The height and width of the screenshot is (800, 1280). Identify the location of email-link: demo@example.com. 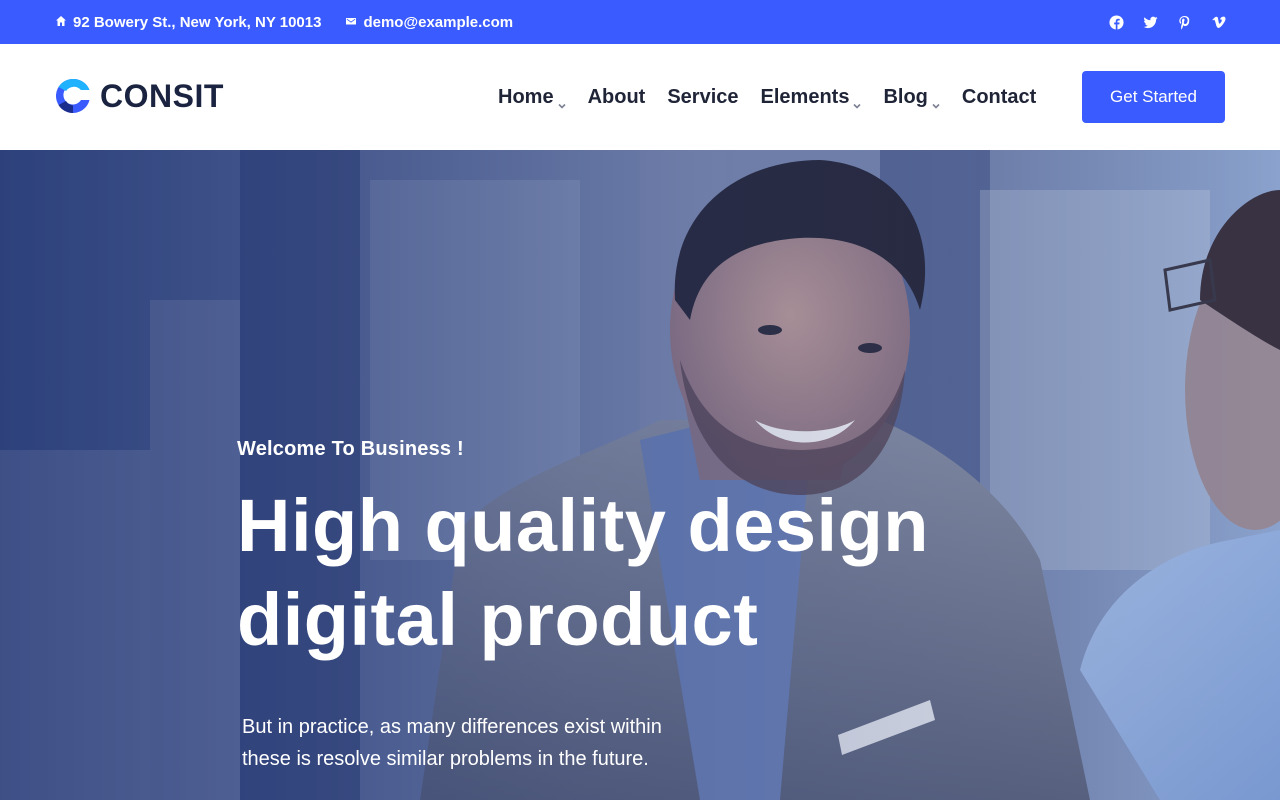
(438, 22).